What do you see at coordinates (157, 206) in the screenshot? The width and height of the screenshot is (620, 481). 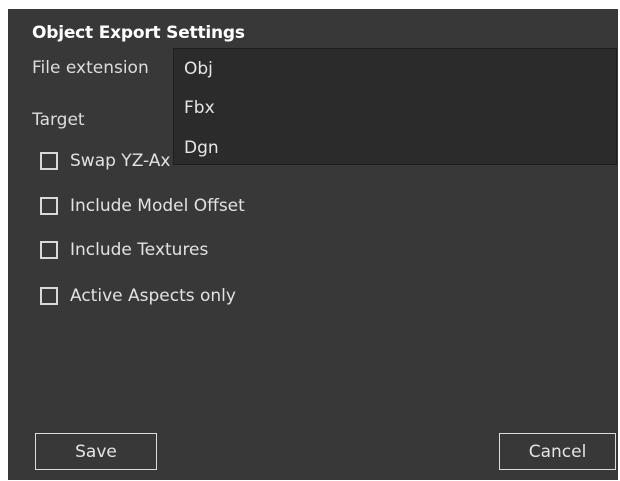 I see `include-model-offset-label: Include Model Offset` at bounding box center [157, 206].